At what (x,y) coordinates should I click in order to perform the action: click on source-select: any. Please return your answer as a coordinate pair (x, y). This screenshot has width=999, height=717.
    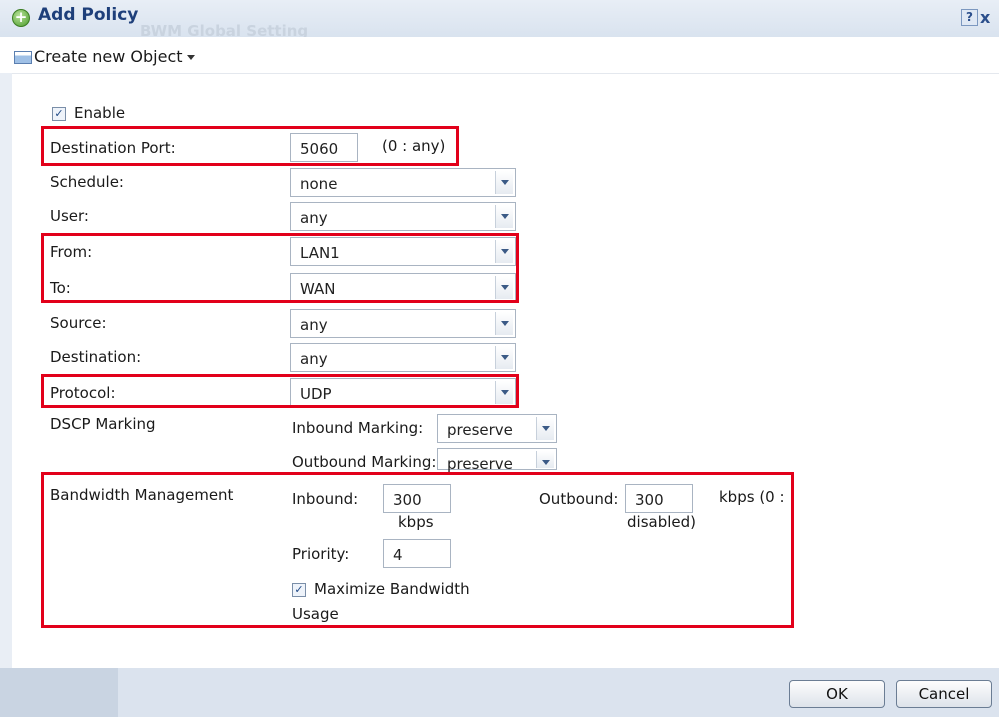
    Looking at the image, I should click on (403, 323).